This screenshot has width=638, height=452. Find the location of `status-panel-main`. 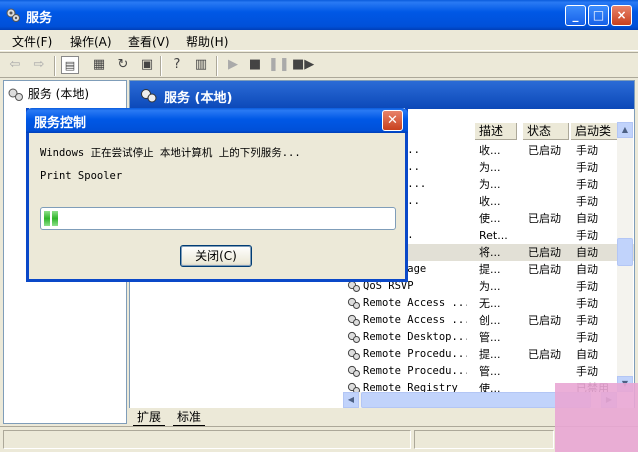

status-panel-main is located at coordinates (207, 439).